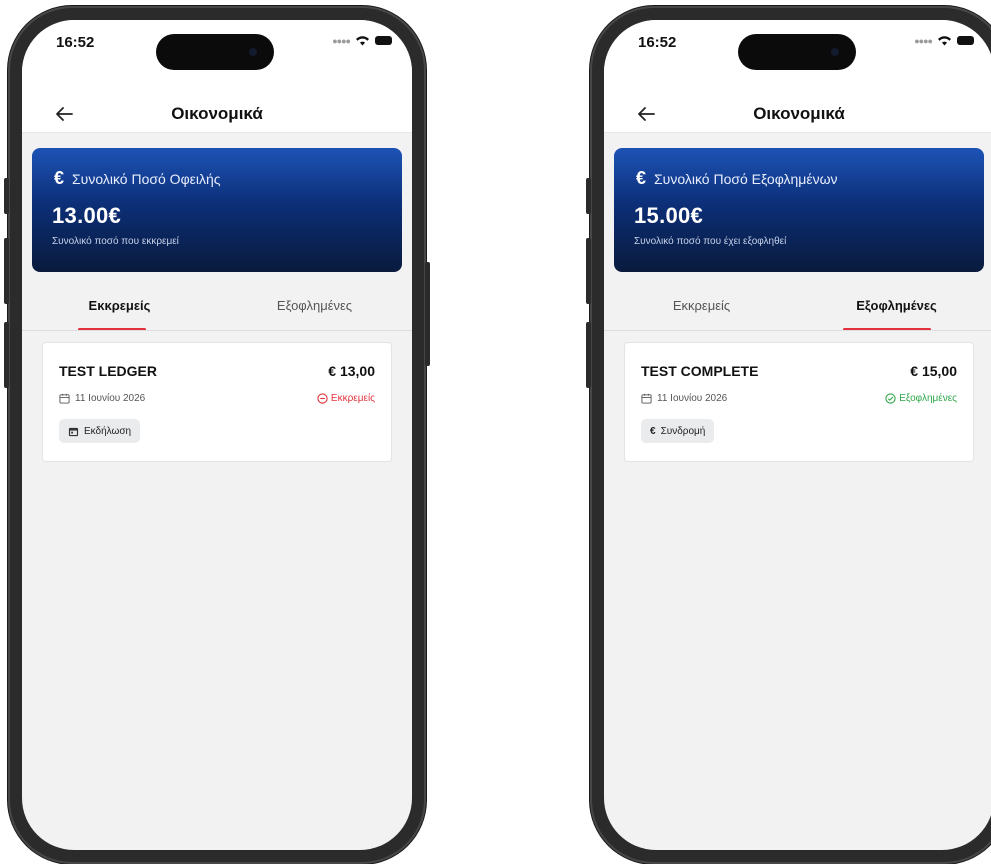  What do you see at coordinates (890, 398) in the screenshot?
I see `check-circle-icon` at bounding box center [890, 398].